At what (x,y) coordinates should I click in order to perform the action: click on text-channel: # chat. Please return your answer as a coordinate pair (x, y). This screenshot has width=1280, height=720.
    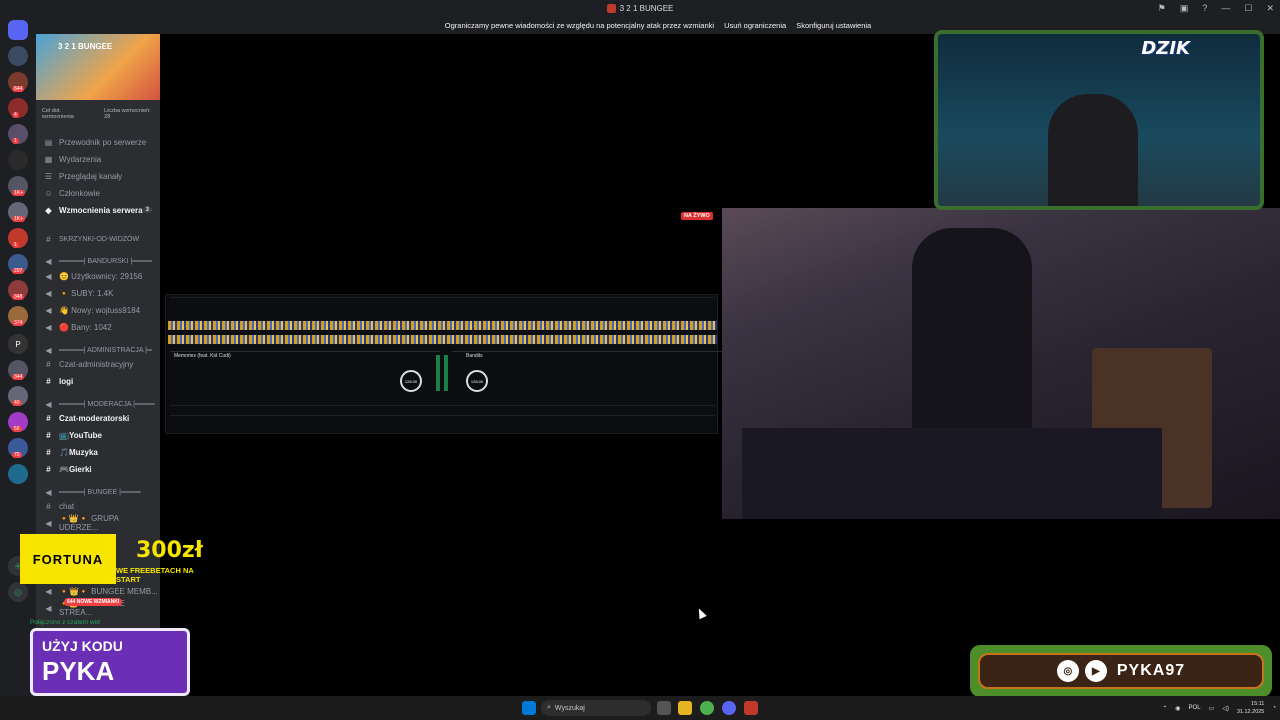
    Looking at the image, I should click on (98, 506).